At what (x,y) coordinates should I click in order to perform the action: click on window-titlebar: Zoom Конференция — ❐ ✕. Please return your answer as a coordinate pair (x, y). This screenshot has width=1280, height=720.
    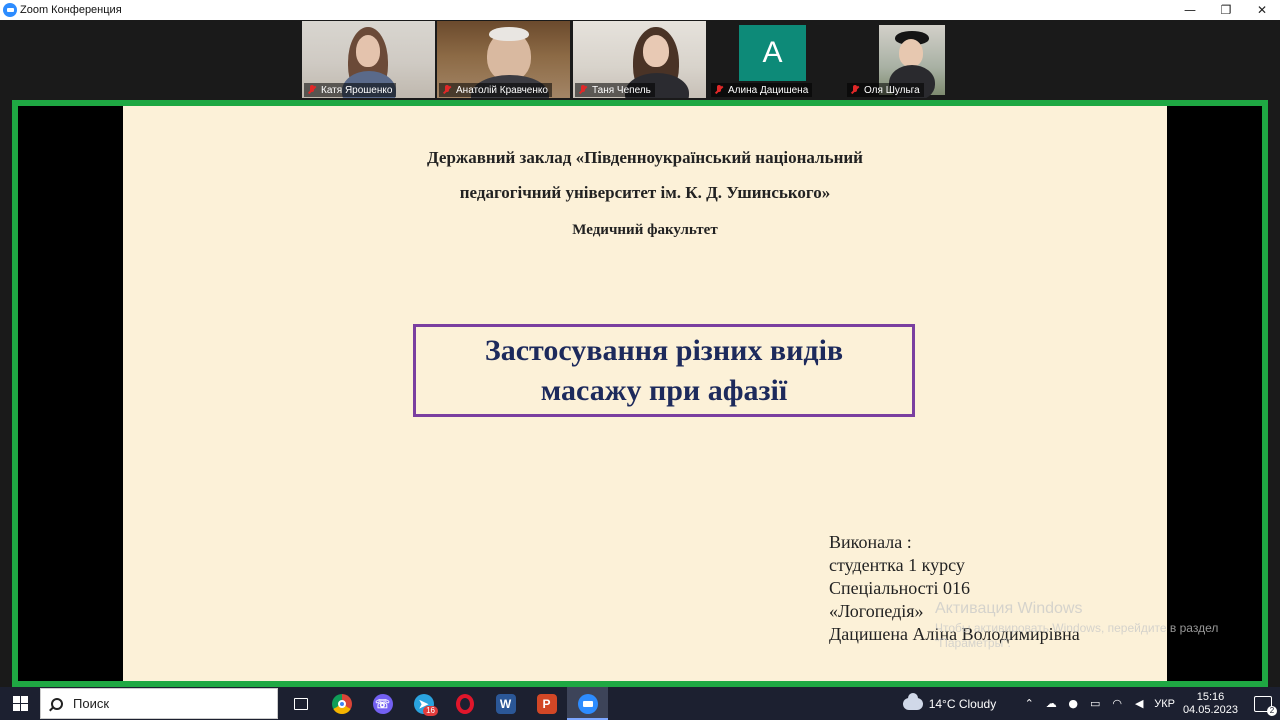
    Looking at the image, I should click on (640, 10).